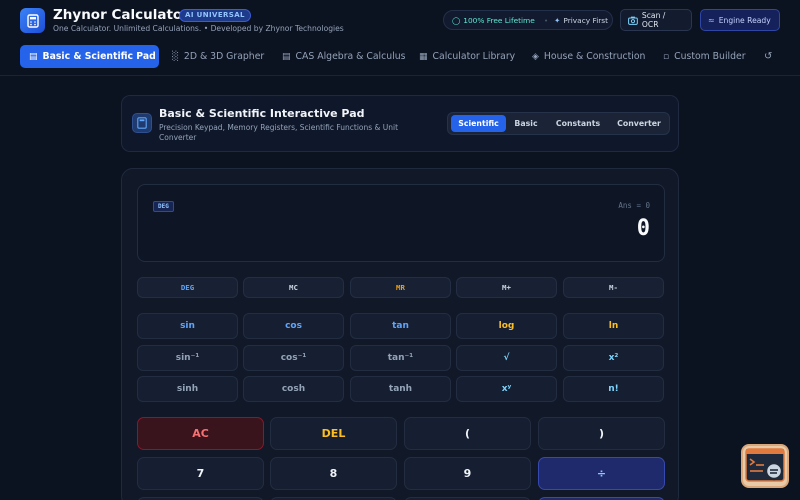 The width and height of the screenshot is (800, 500). What do you see at coordinates (613, 358) in the screenshot?
I see `square-key: x²` at bounding box center [613, 358].